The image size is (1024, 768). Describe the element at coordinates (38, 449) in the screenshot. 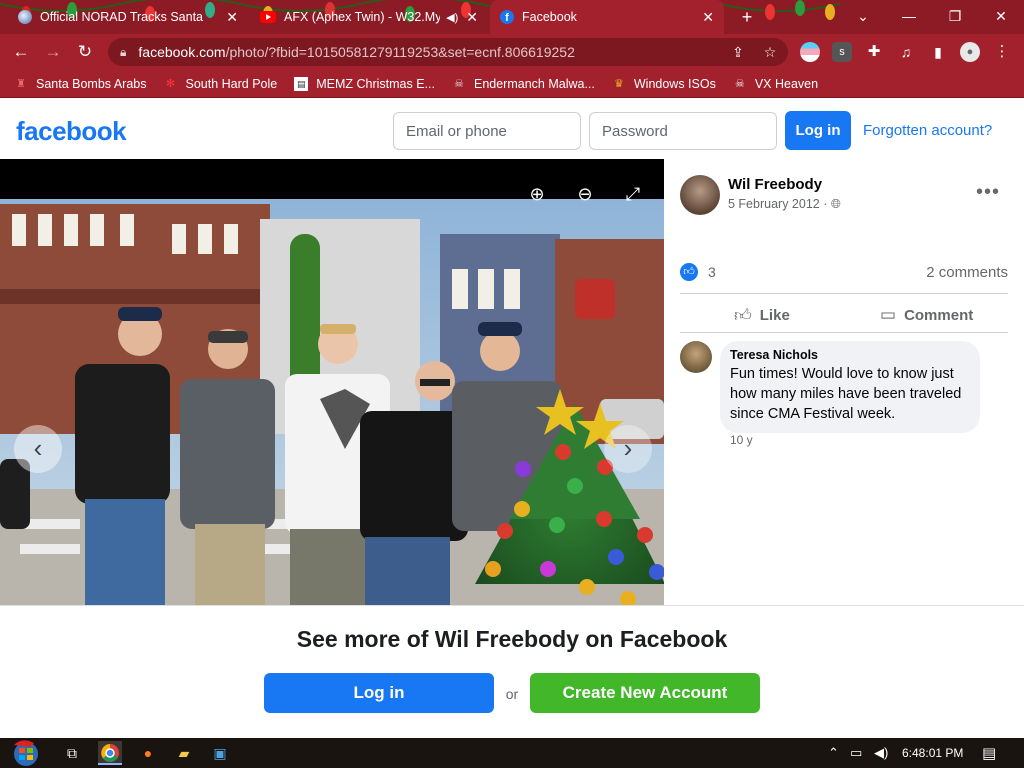

I see `previous-photo-button: ‹` at that location.